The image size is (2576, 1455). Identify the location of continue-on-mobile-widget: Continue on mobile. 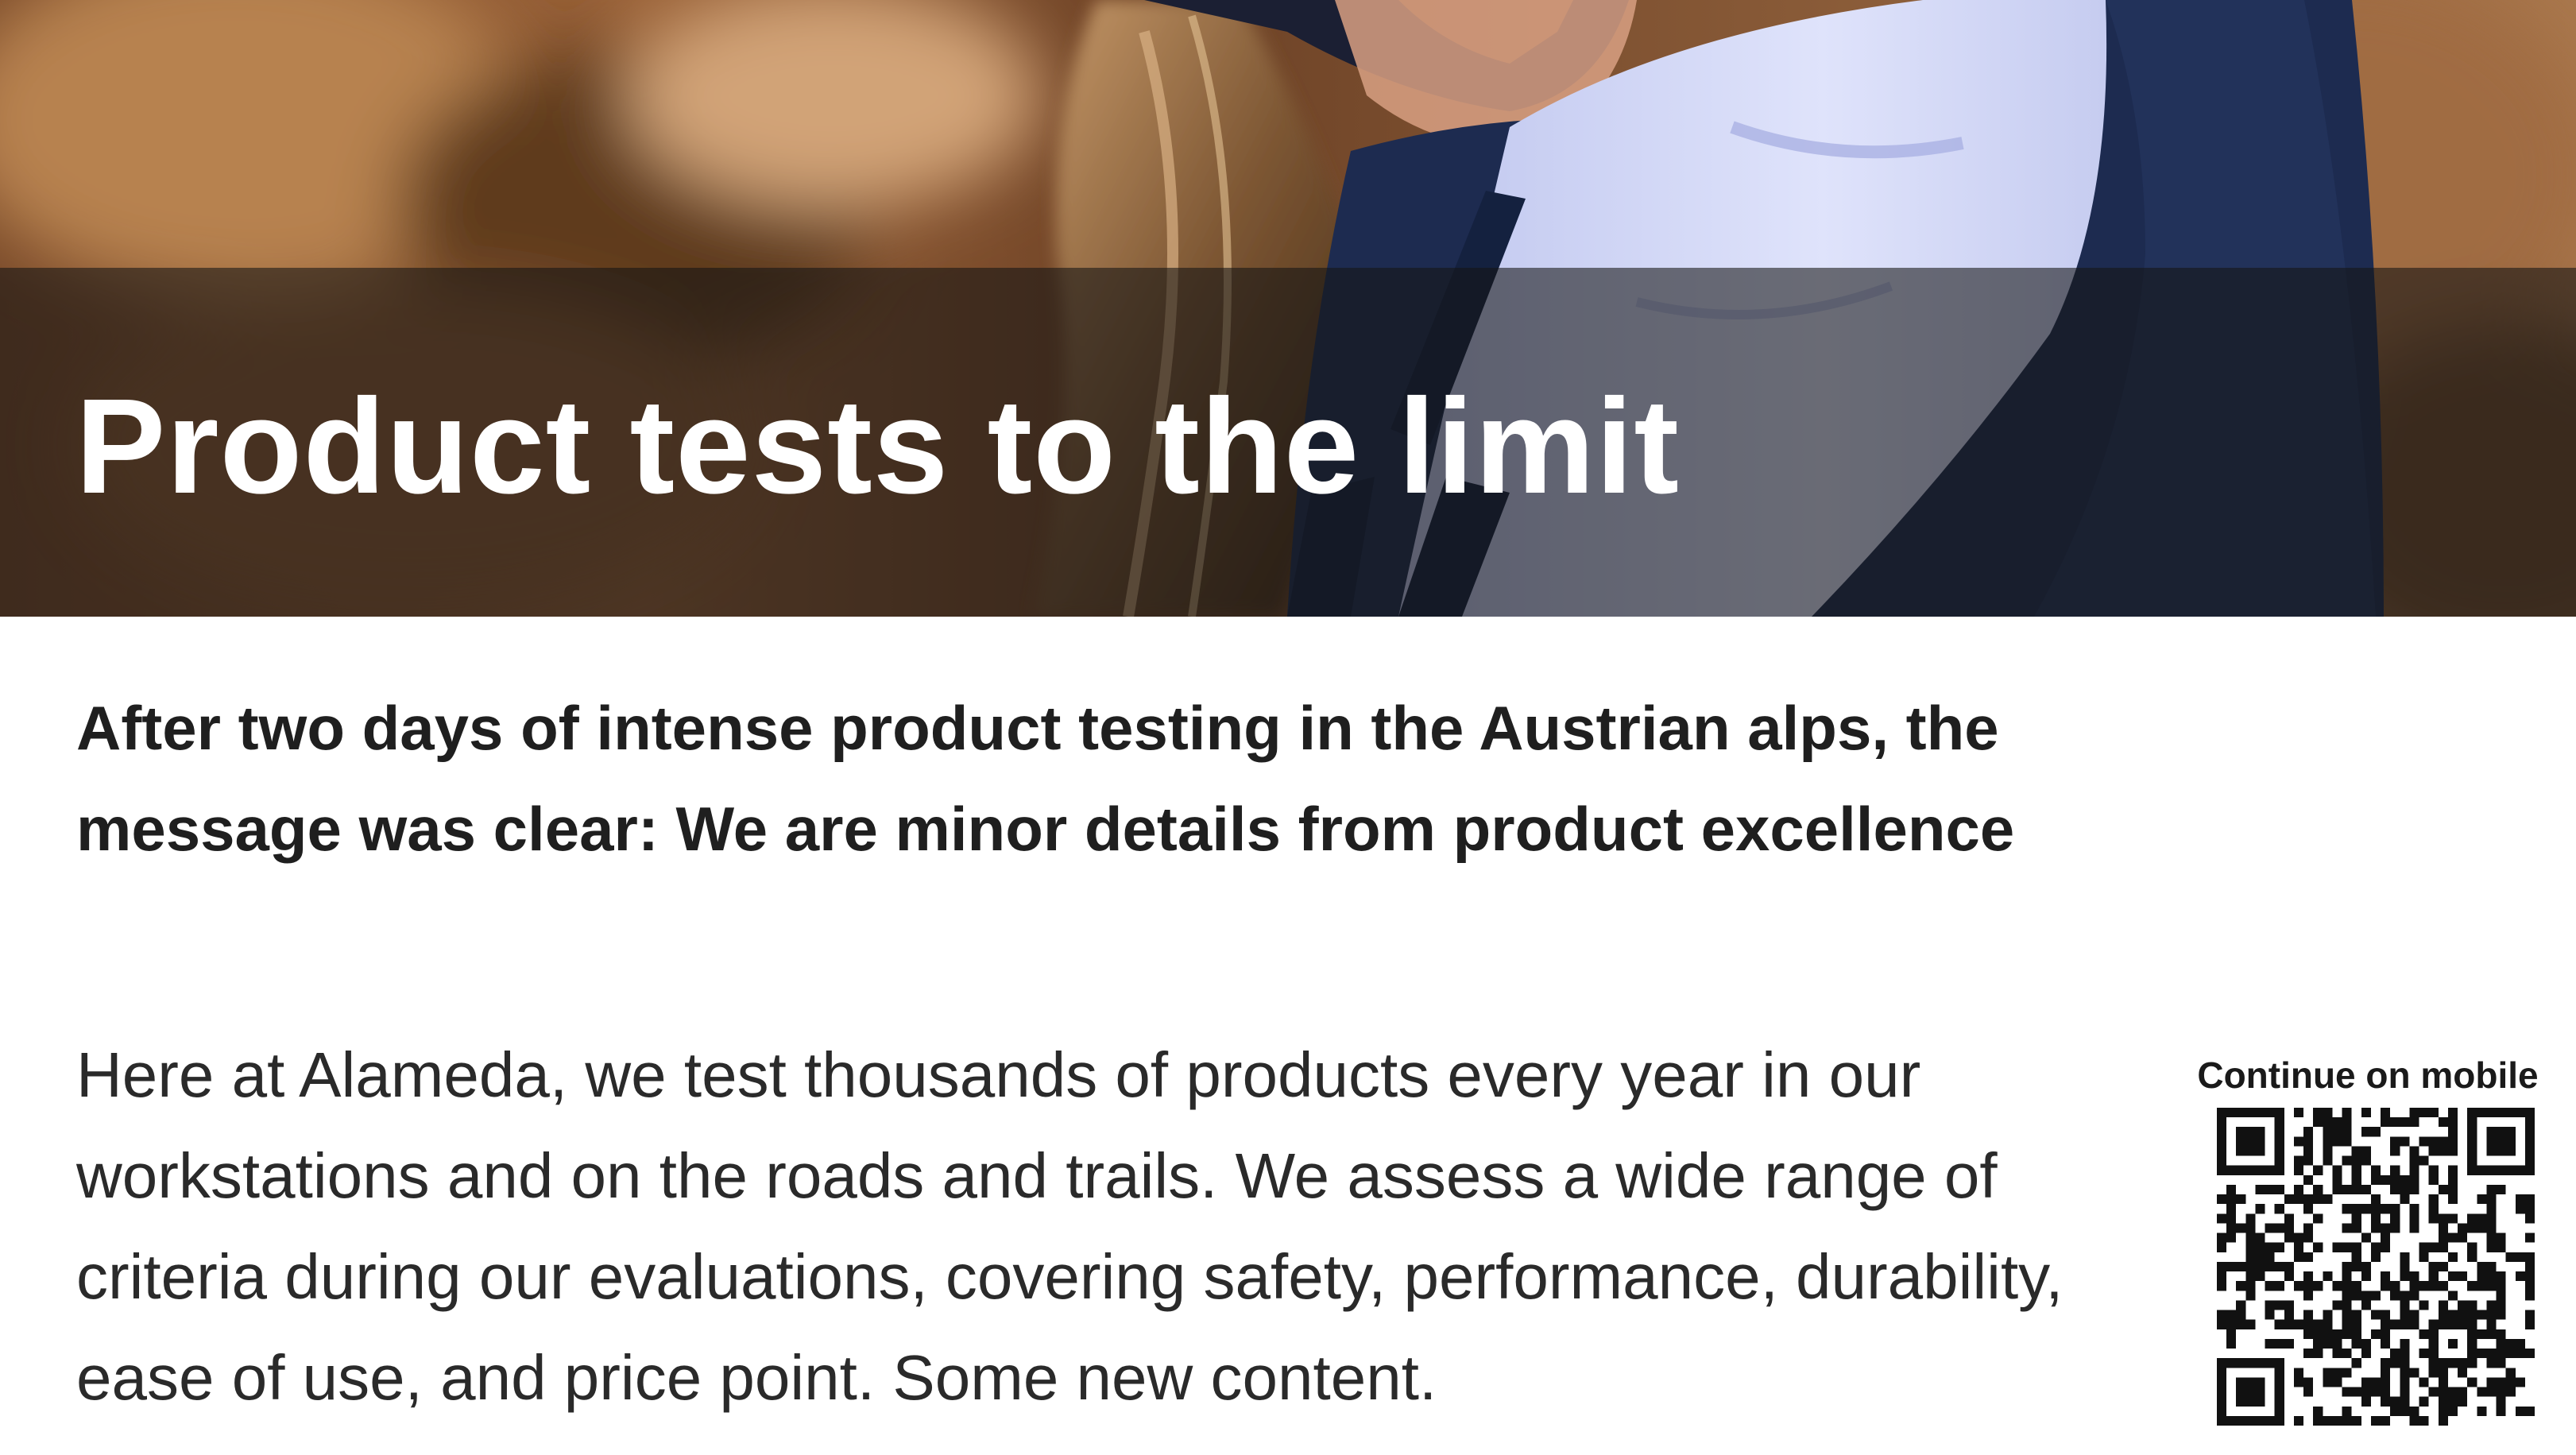
(2368, 1240).